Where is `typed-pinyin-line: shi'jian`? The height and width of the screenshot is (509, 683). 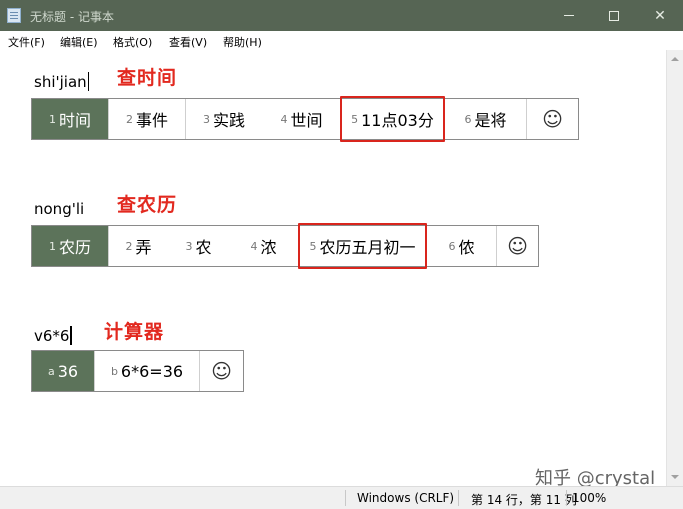 typed-pinyin-line: shi'jian is located at coordinates (62, 81).